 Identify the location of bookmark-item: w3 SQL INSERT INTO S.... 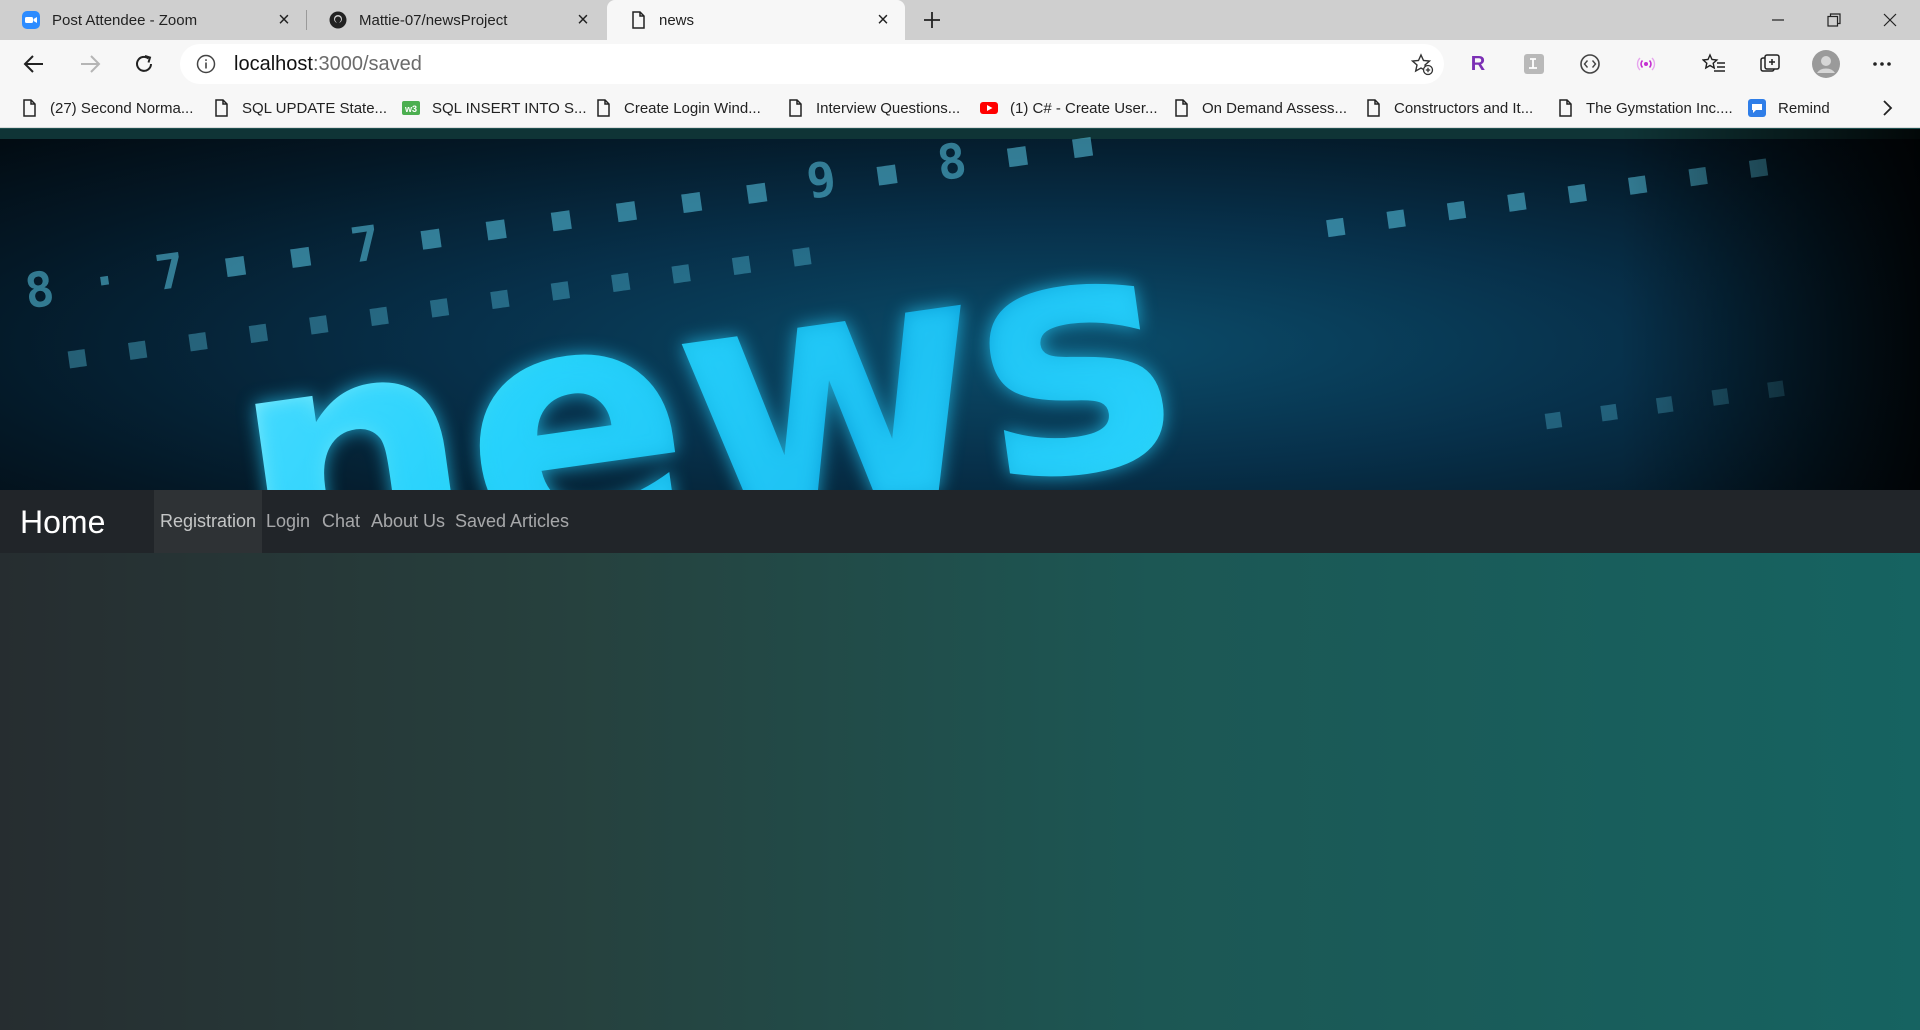
(494, 108).